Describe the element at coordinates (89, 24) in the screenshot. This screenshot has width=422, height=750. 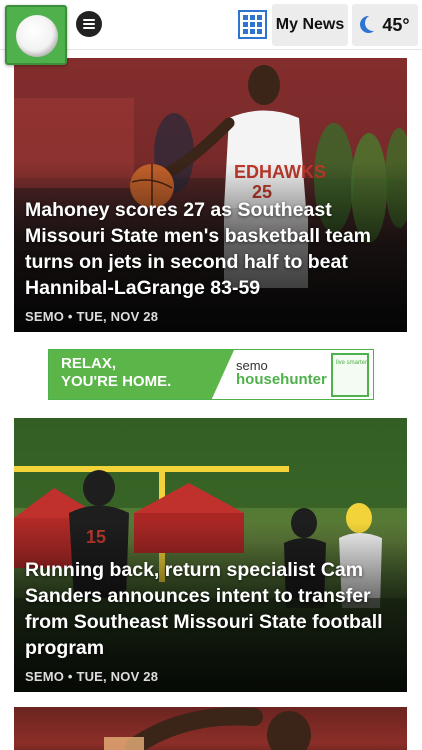
I see `menu-button` at that location.